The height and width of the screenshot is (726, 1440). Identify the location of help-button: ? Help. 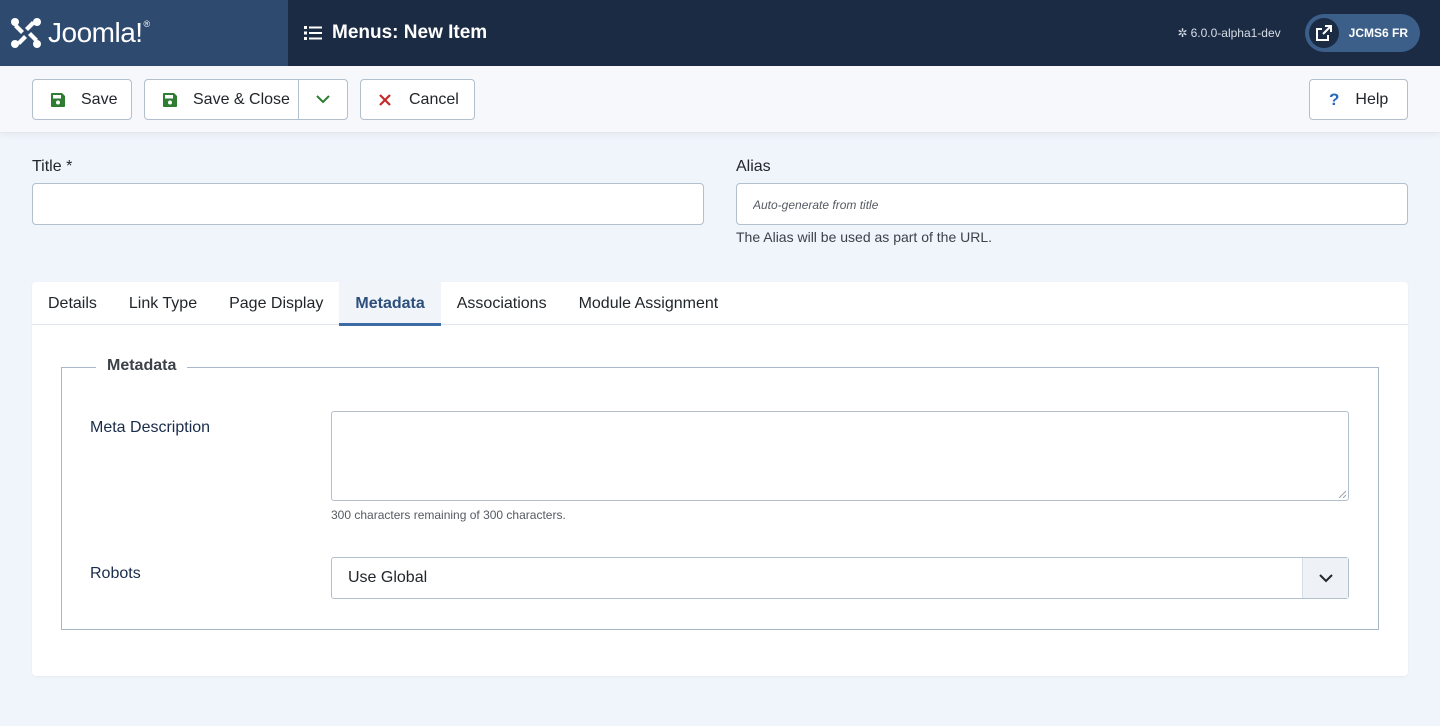
(1358, 99).